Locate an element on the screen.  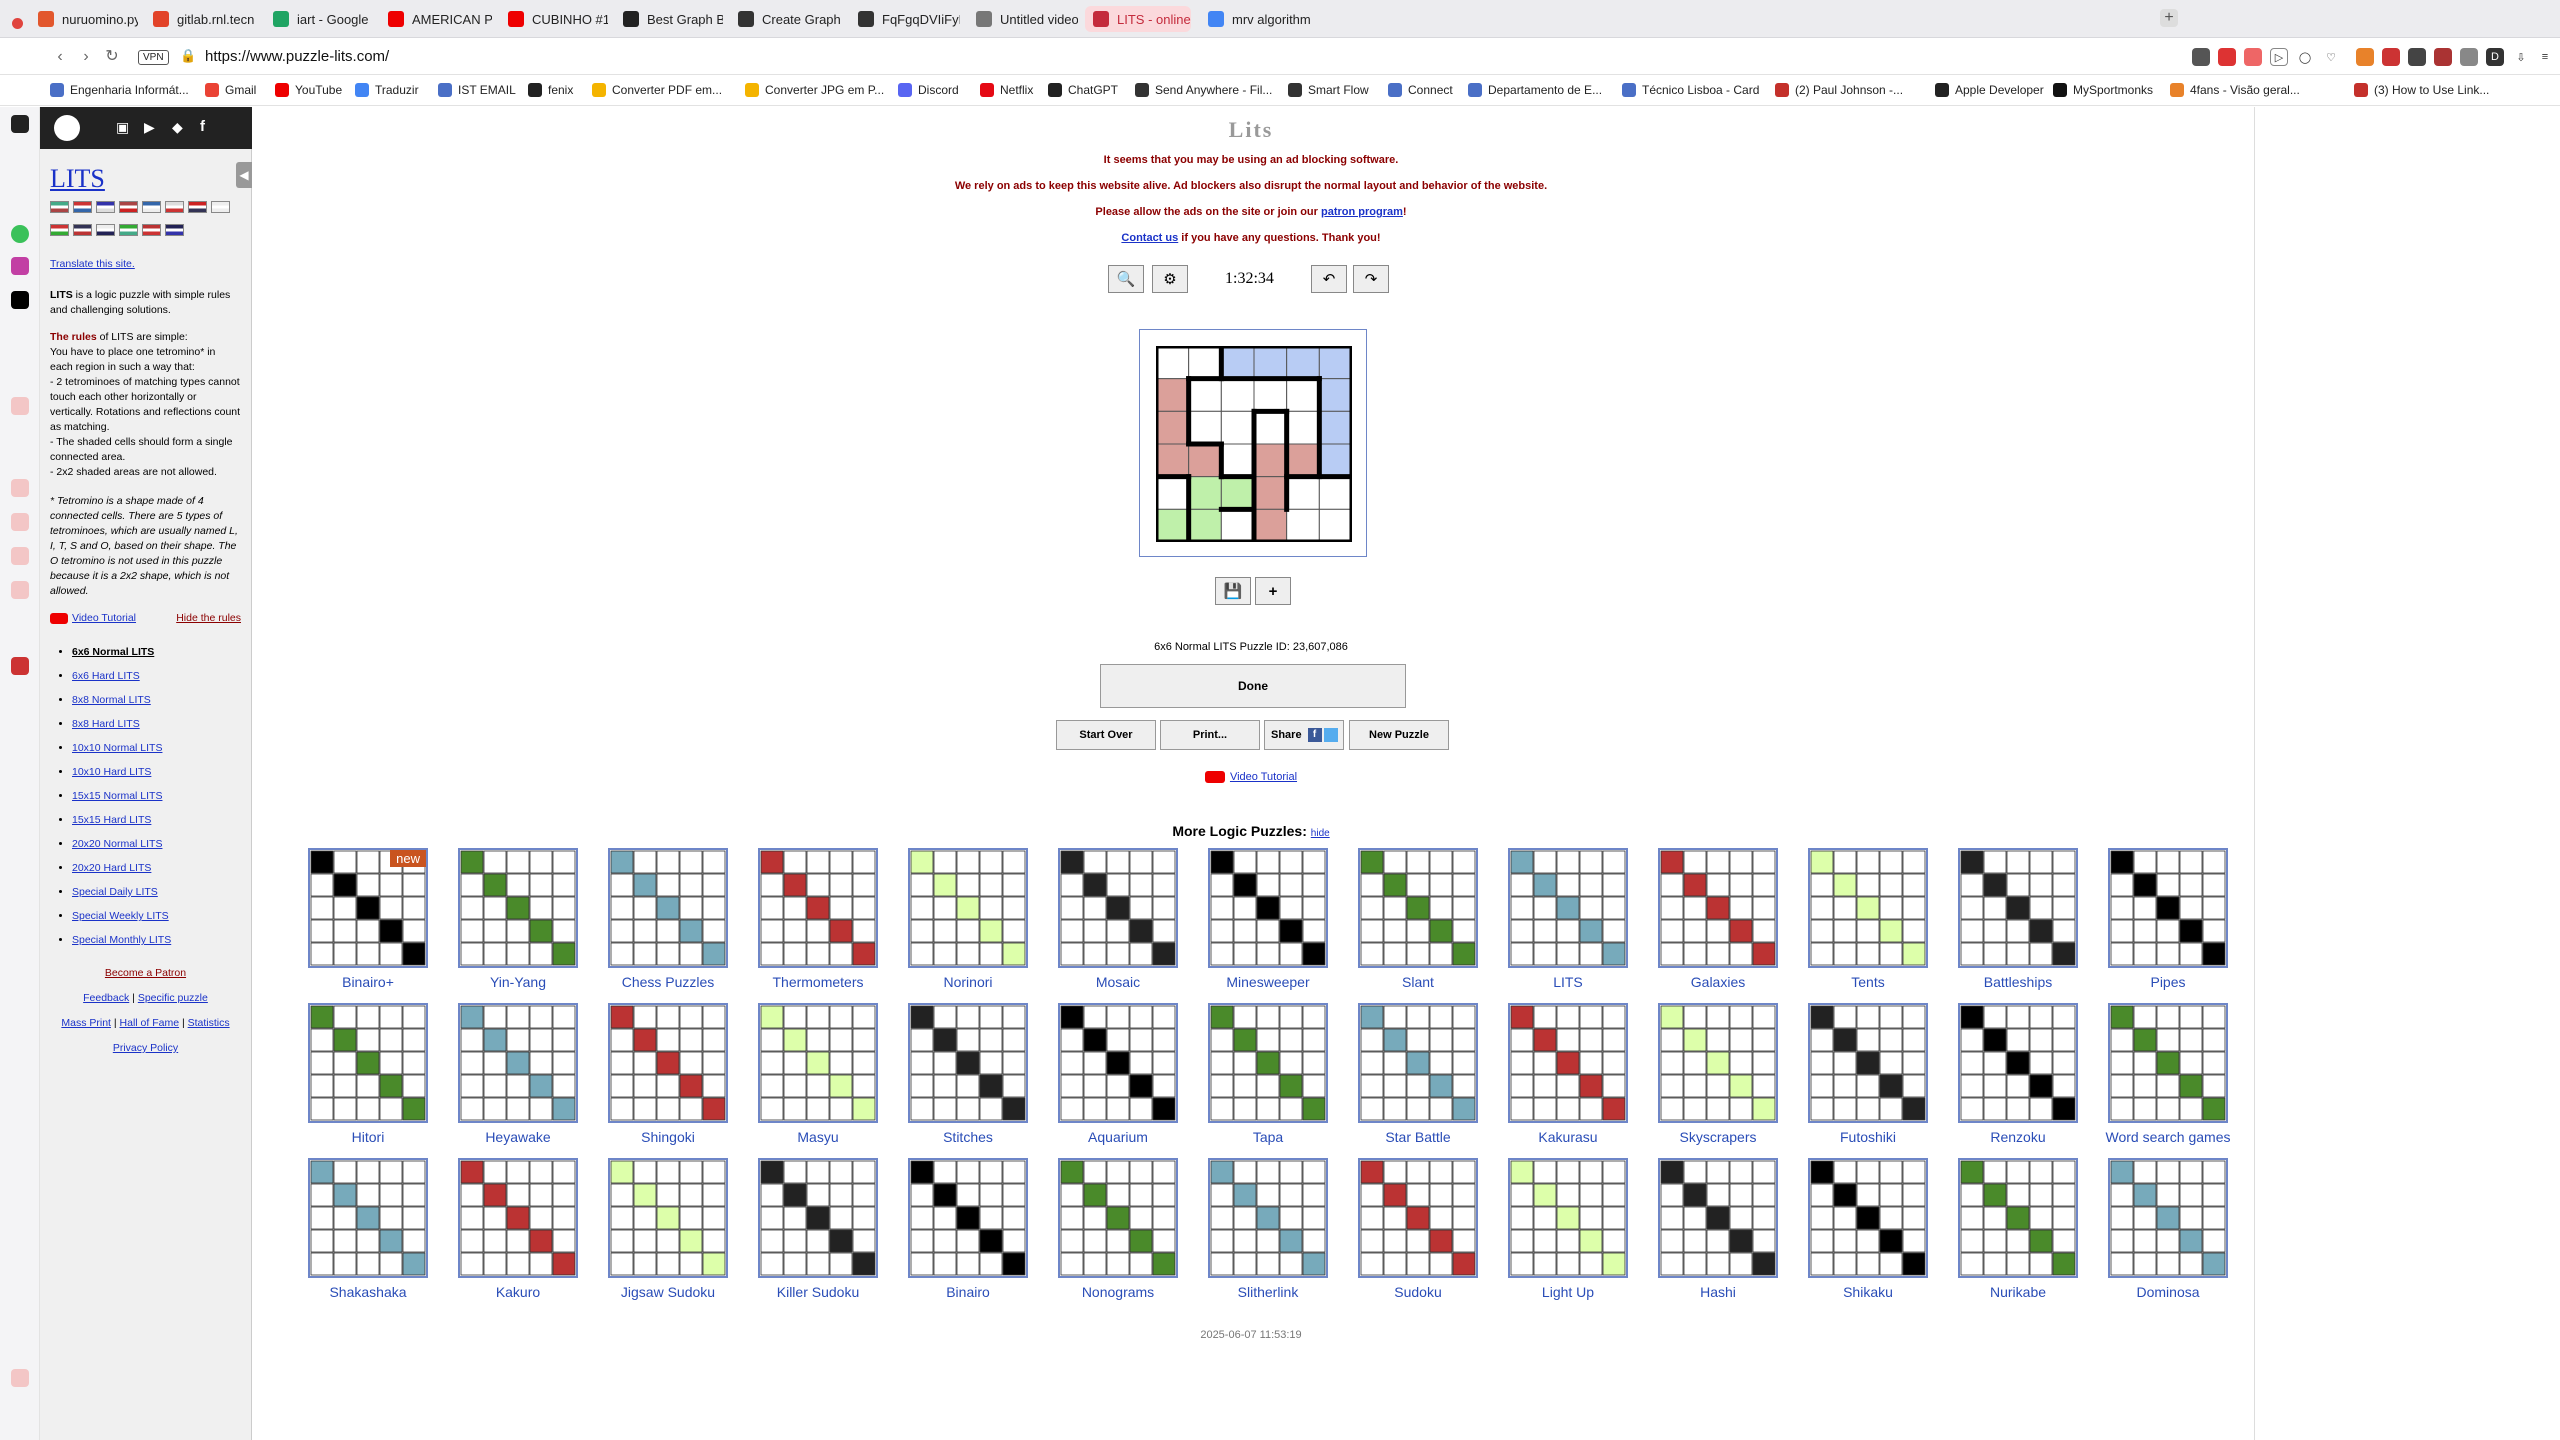
privacy-link: Privacy Policy is located at coordinates (145, 1048).